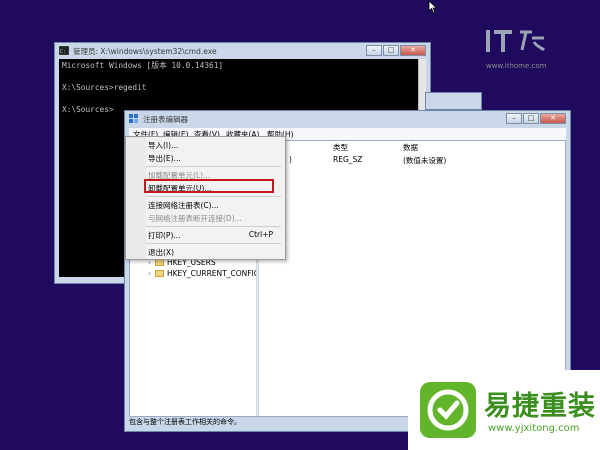 The height and width of the screenshot is (450, 600). I want to click on print-shortcut: Ctrl+P, so click(260, 234).